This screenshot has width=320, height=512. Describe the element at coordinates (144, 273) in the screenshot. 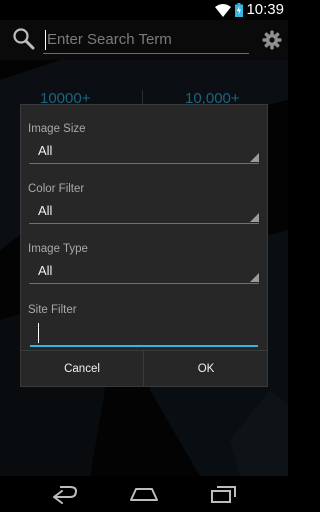

I see `image-type-spinner: All` at that location.